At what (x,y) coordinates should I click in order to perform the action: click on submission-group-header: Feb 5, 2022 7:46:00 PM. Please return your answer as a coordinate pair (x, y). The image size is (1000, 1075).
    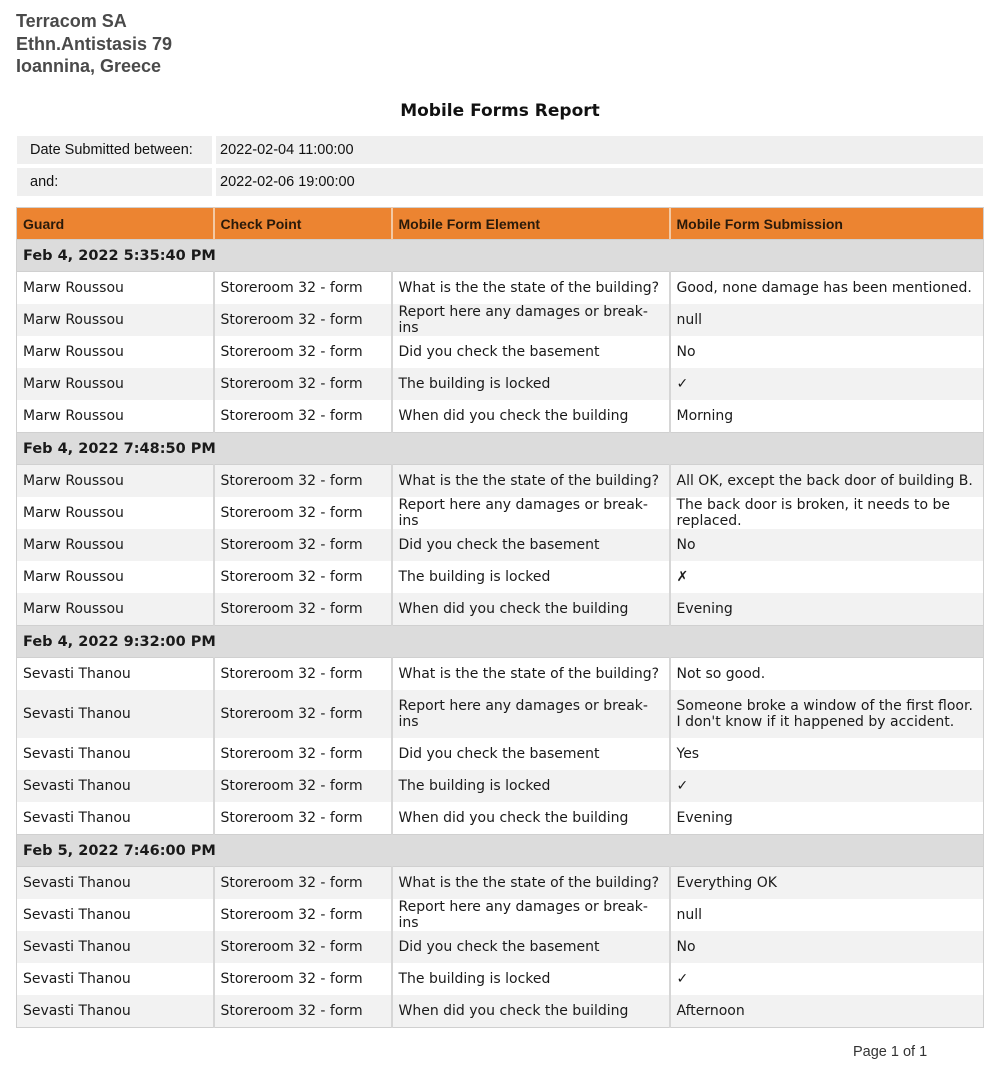
    Looking at the image, I should click on (500, 850).